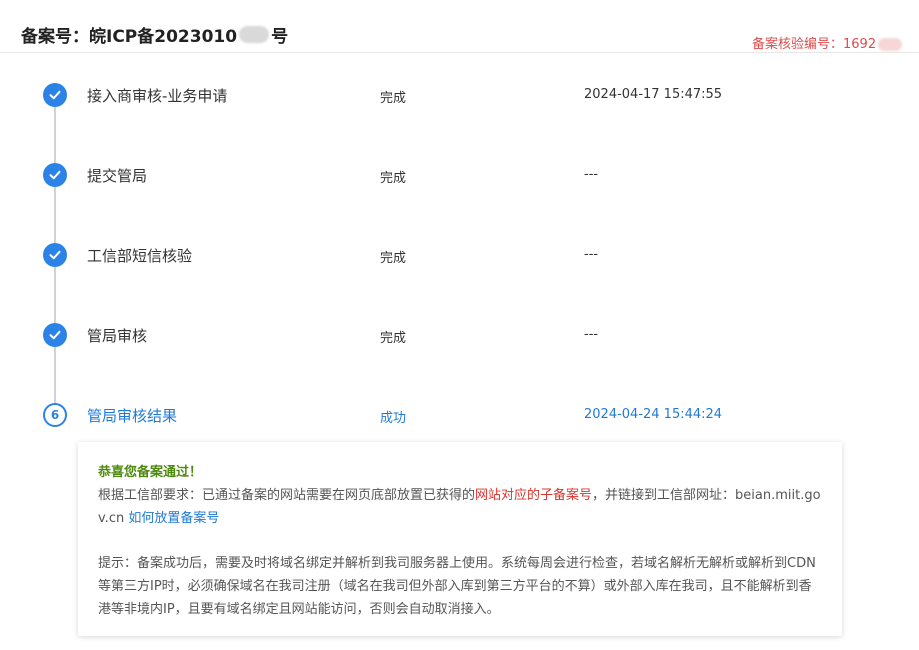  I want to click on step-name: 提交管局, so click(117, 176).